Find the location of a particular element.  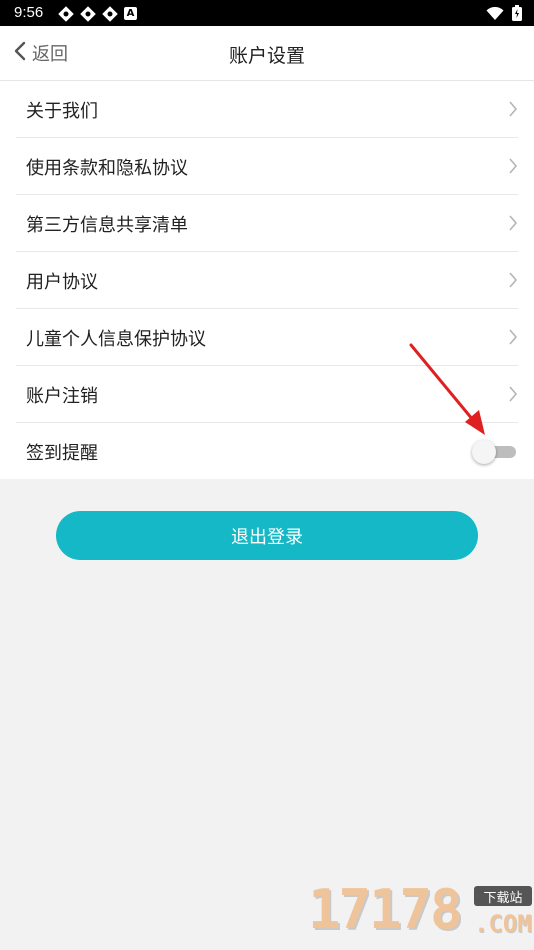

page-title: 账户设置 is located at coordinates (266, 56).